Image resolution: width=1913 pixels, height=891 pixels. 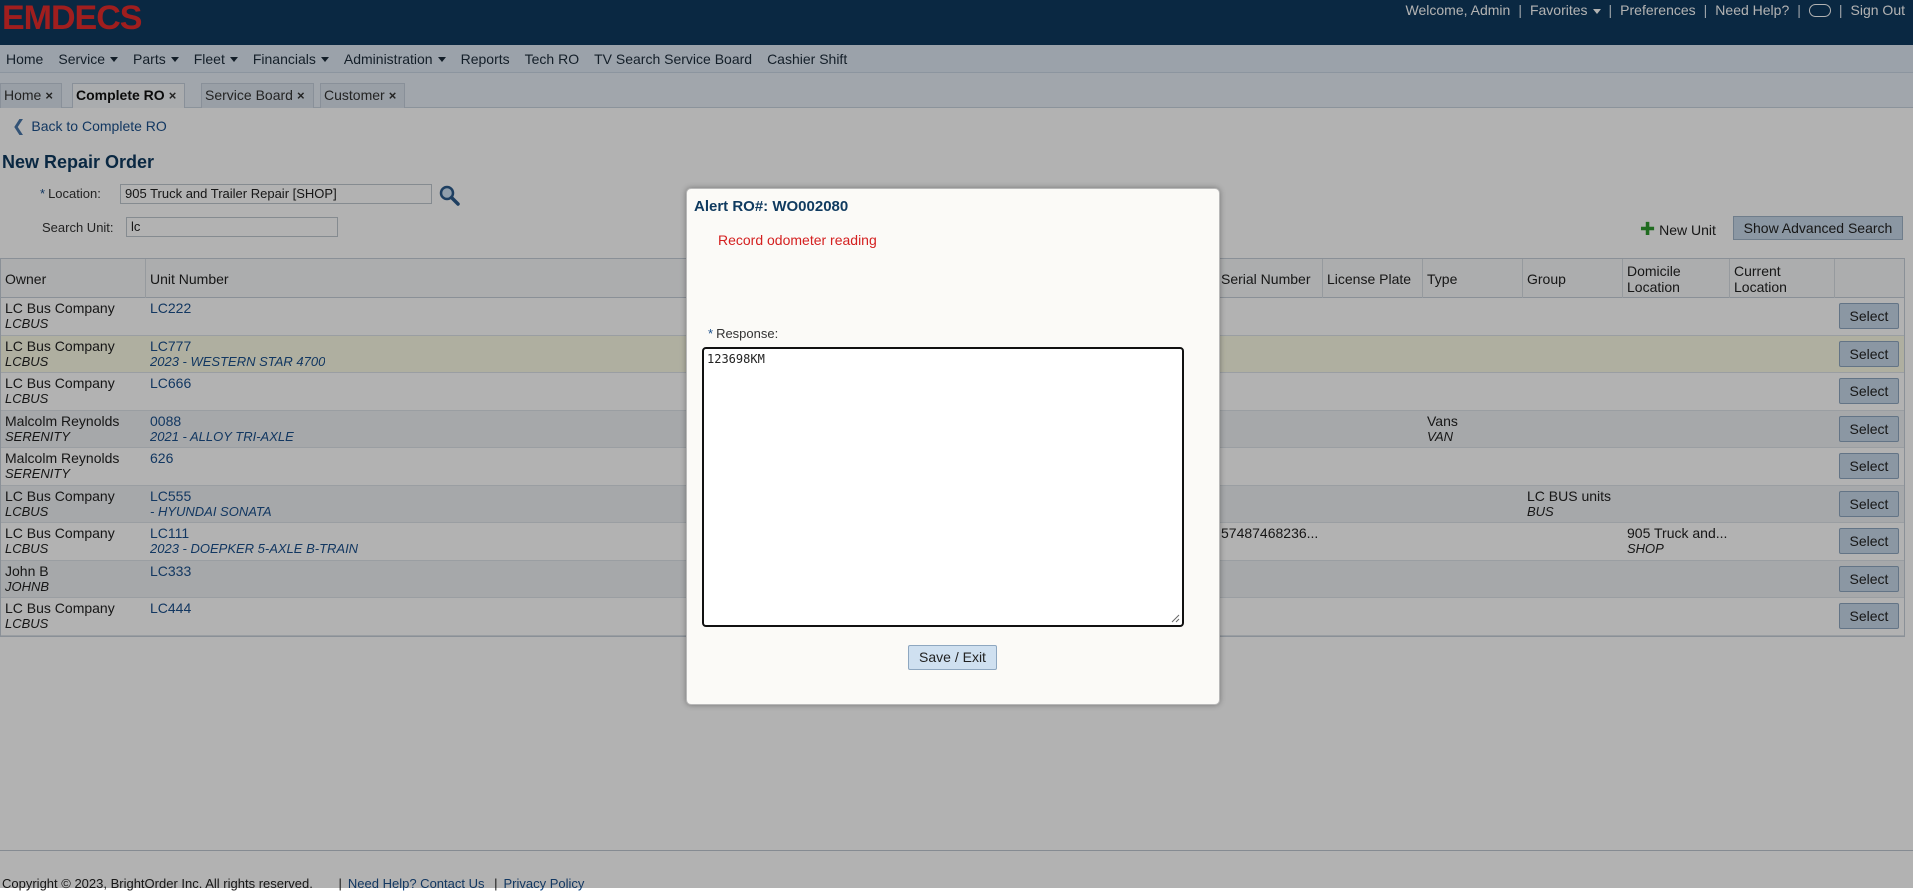 I want to click on alert-message: Record odometer reading, so click(x=797, y=240).